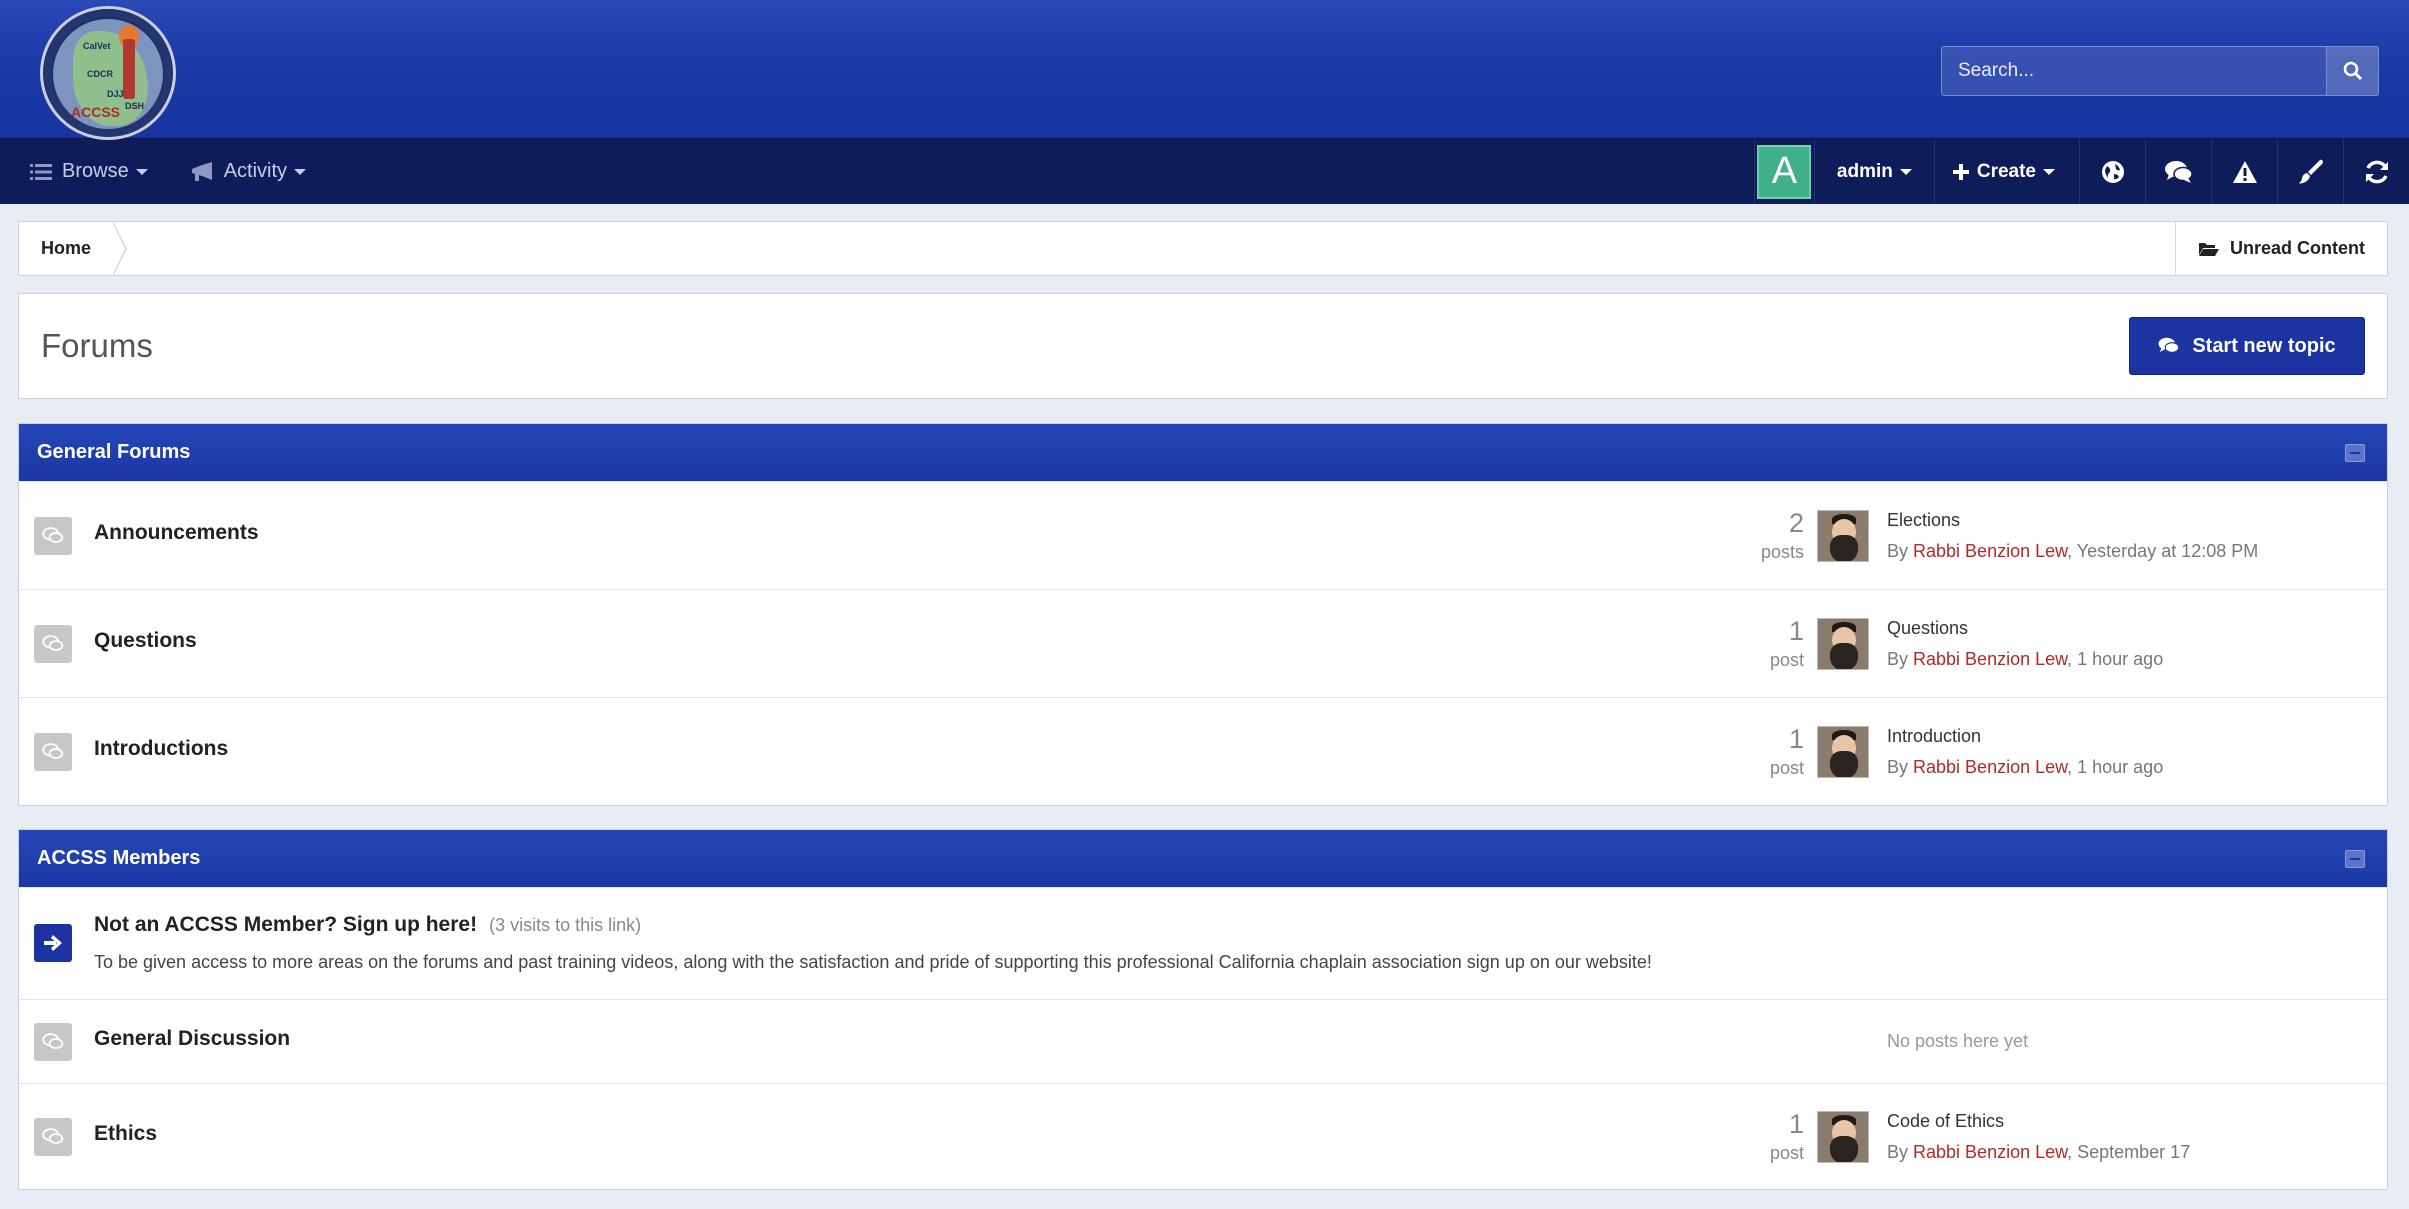 The image size is (2409, 1209). Describe the element at coordinates (96, 112) in the screenshot. I see `logo-text: ACCSS` at that location.